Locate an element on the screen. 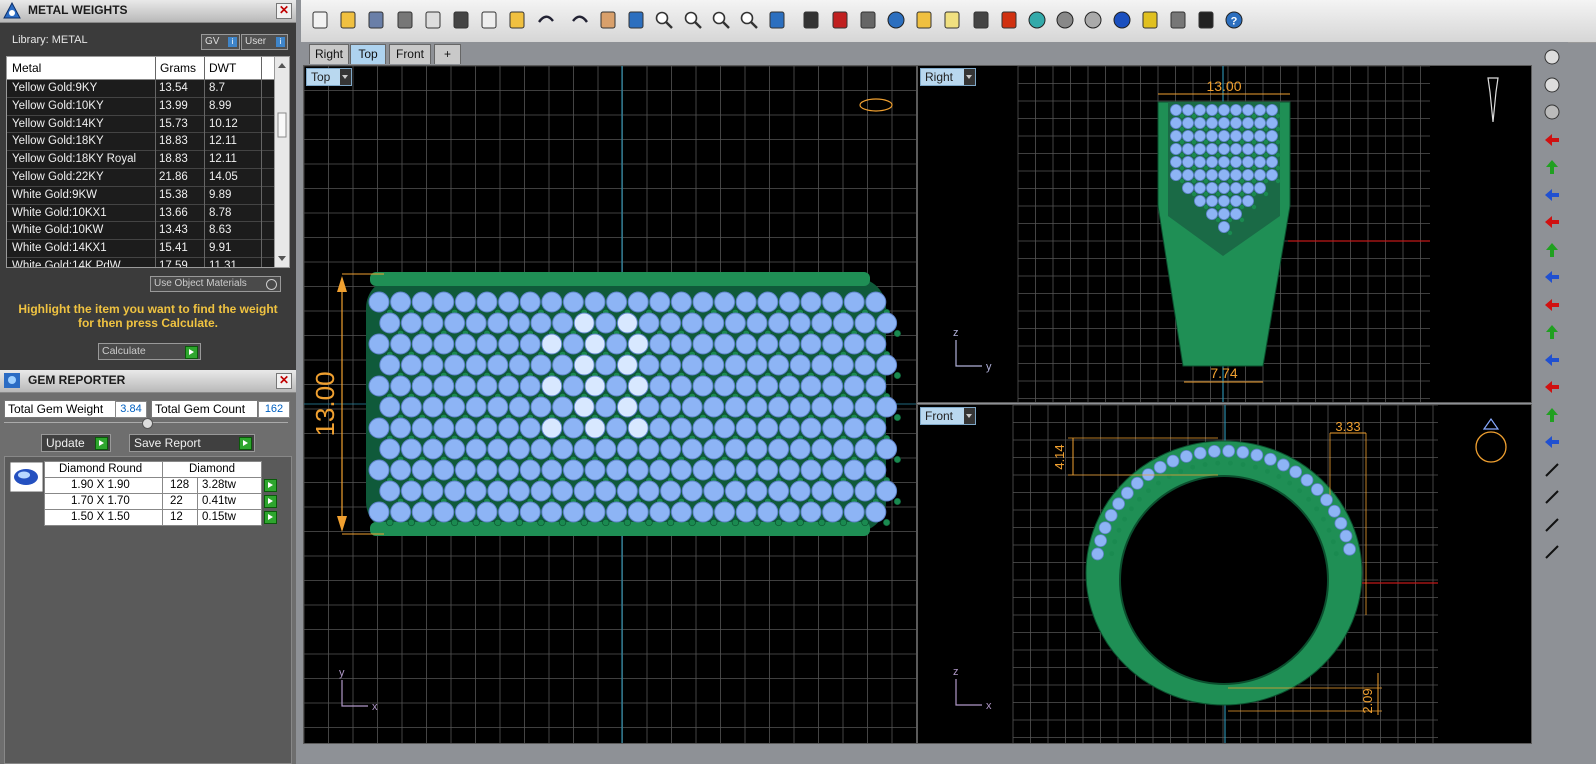 Image resolution: width=1596 pixels, height=764 pixels. arrows-vertical-icon is located at coordinates (1552, 332).